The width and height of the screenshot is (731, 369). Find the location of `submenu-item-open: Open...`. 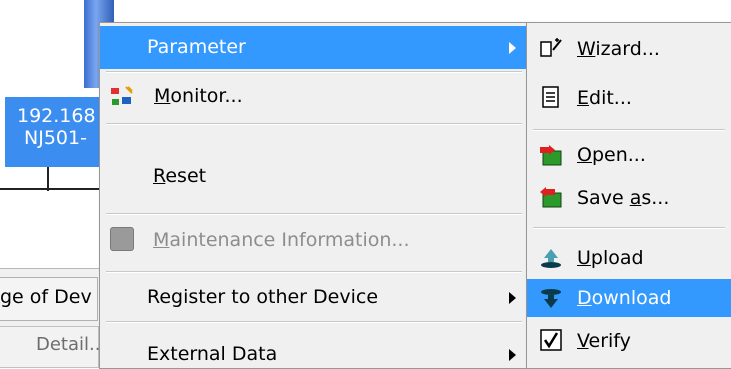

submenu-item-open: Open... is located at coordinates (629, 155).